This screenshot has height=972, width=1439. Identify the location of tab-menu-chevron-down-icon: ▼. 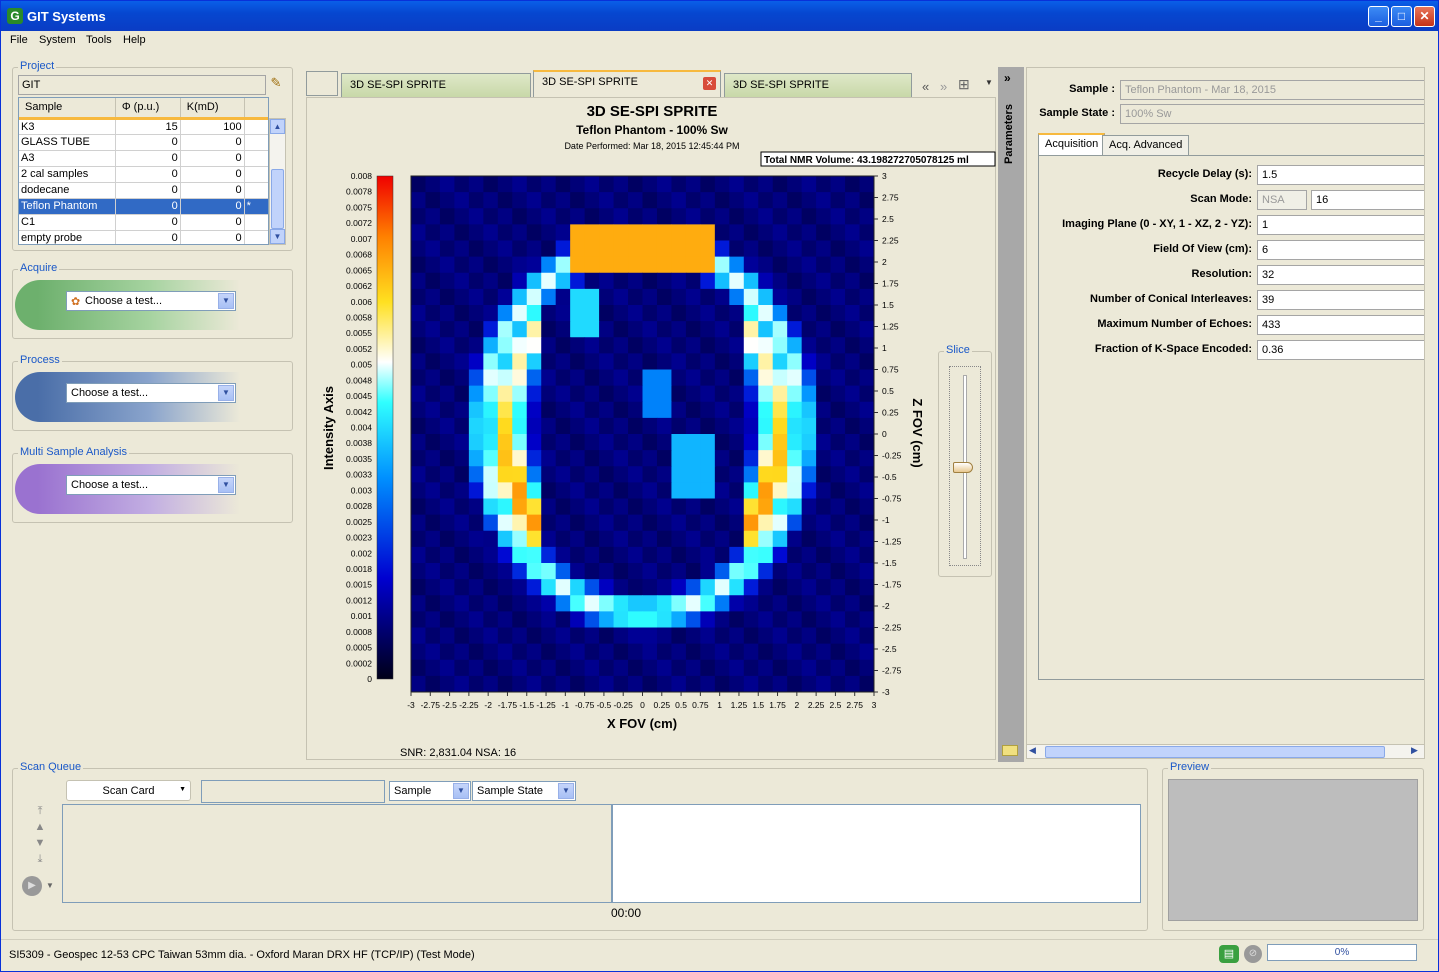
(989, 82).